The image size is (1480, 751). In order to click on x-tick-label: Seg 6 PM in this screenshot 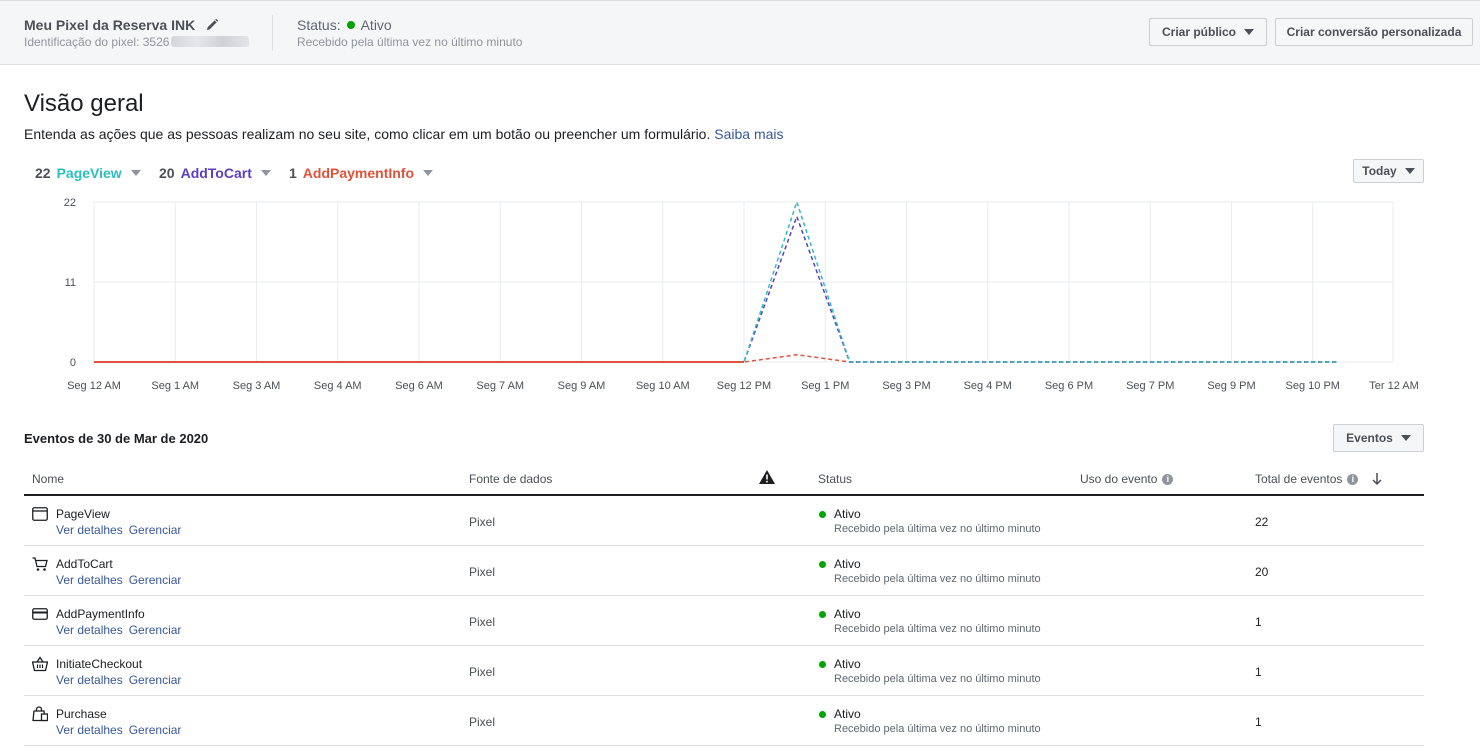, I will do `click(1069, 386)`.